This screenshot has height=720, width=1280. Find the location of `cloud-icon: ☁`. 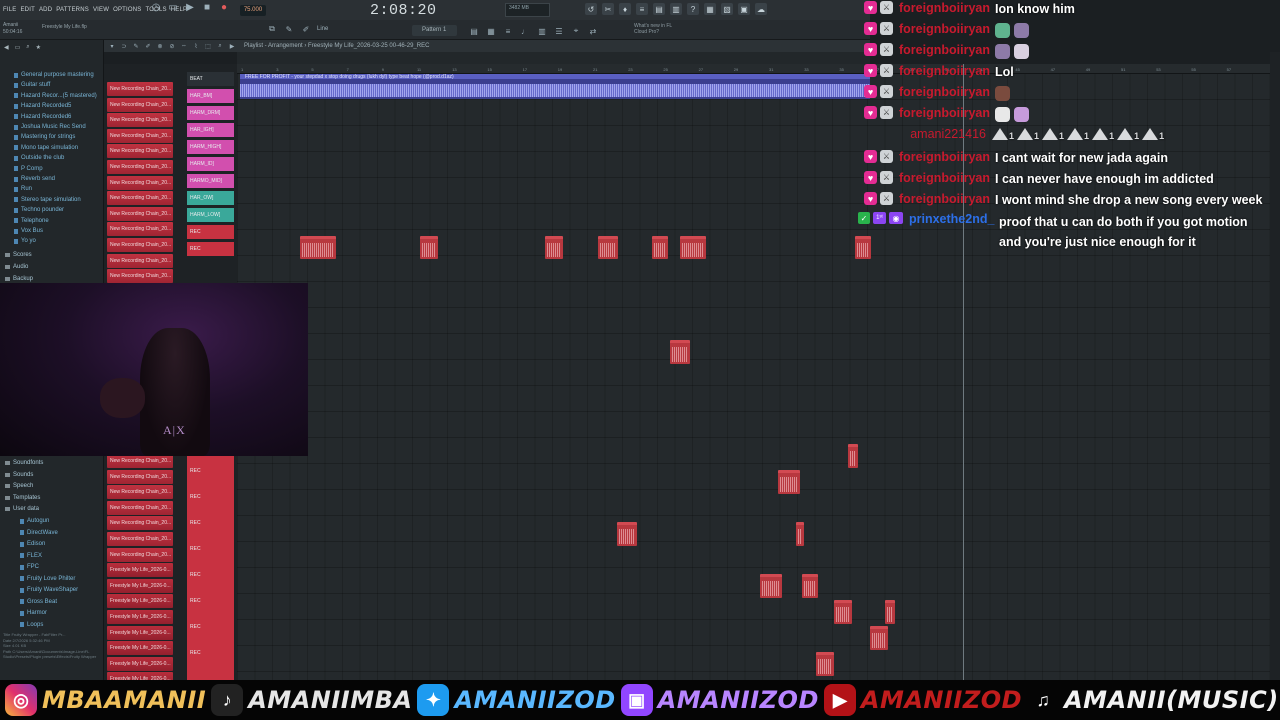

cloud-icon: ☁ is located at coordinates (761, 9).